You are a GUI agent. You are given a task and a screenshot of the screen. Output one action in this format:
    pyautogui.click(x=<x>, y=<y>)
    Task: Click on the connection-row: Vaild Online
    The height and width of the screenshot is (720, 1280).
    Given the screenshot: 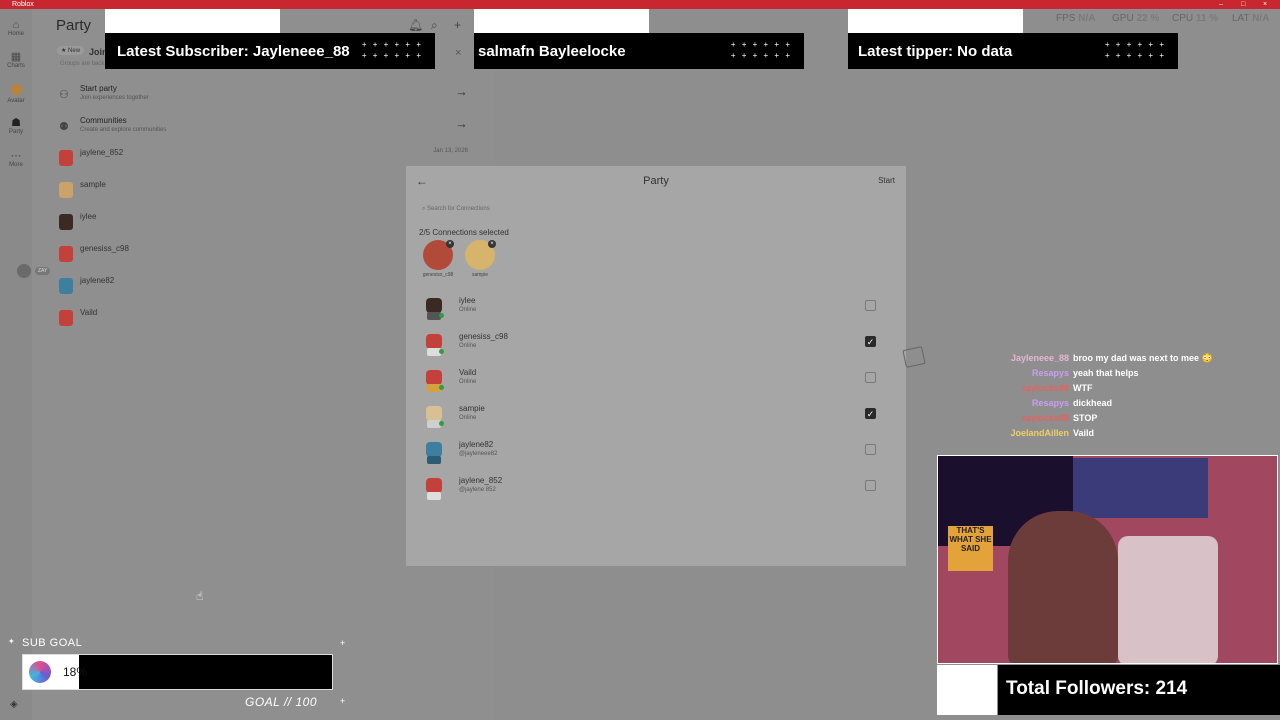 What is the action you would take?
    pyautogui.click(x=656, y=386)
    